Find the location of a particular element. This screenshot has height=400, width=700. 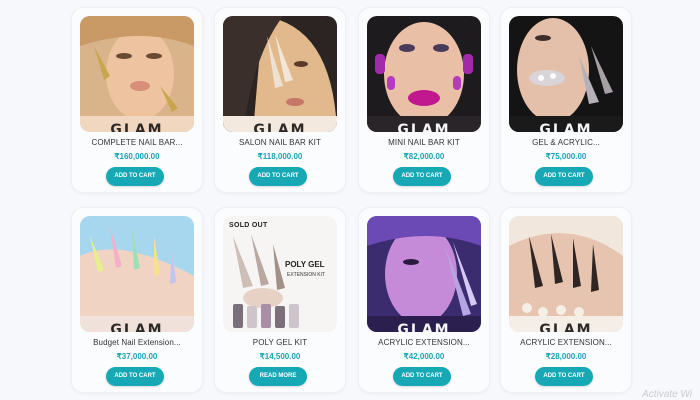

product-price: ₹28,000.00 is located at coordinates (566, 356).